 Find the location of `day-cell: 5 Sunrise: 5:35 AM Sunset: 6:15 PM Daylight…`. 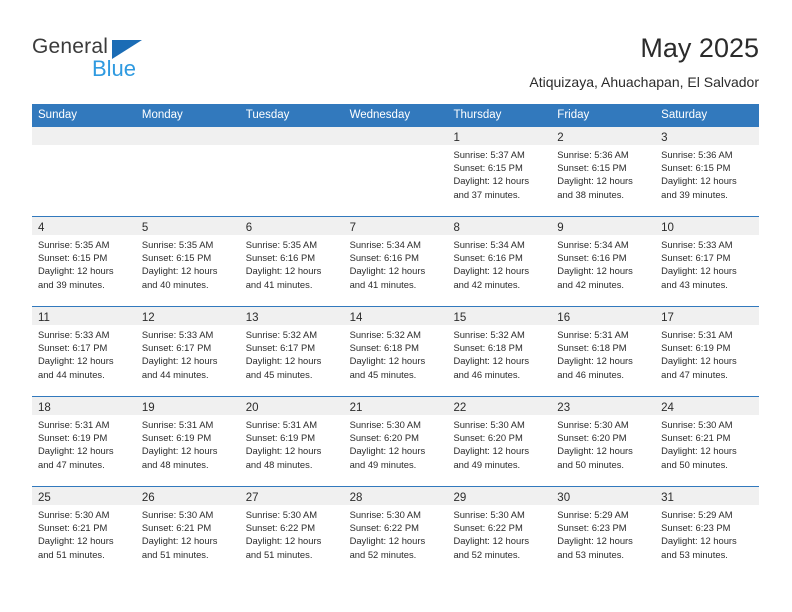

day-cell: 5 Sunrise: 5:35 AM Sunset: 6:15 PM Daylight… is located at coordinates (187, 261).